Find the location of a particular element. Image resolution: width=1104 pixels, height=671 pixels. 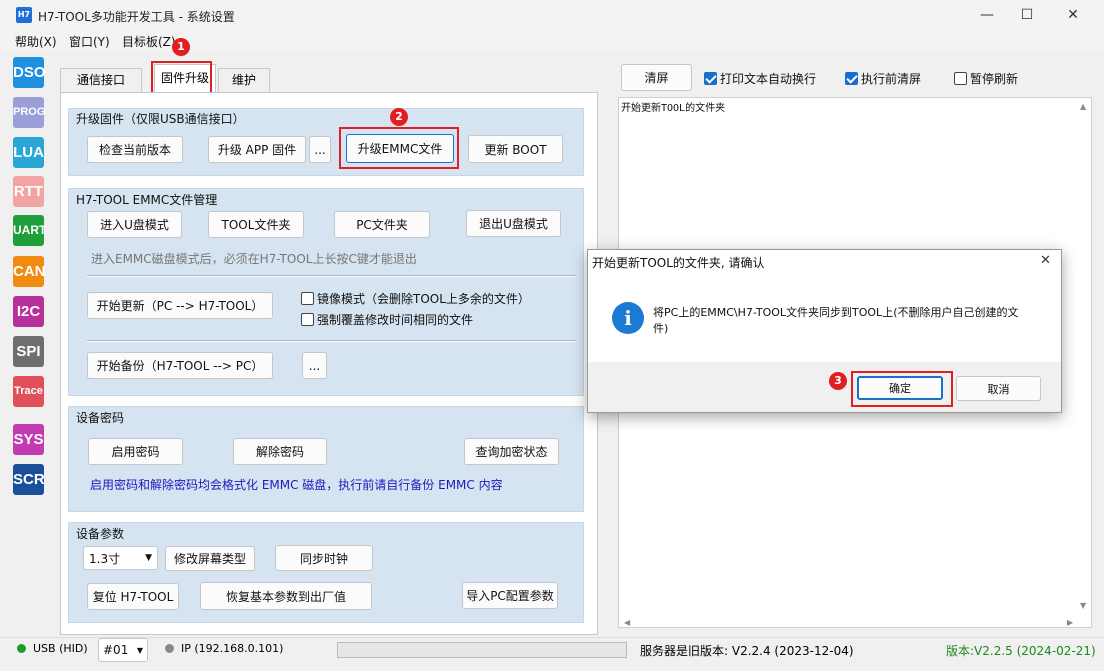

tool-folder-button: TOOL文件夹 is located at coordinates (256, 224).